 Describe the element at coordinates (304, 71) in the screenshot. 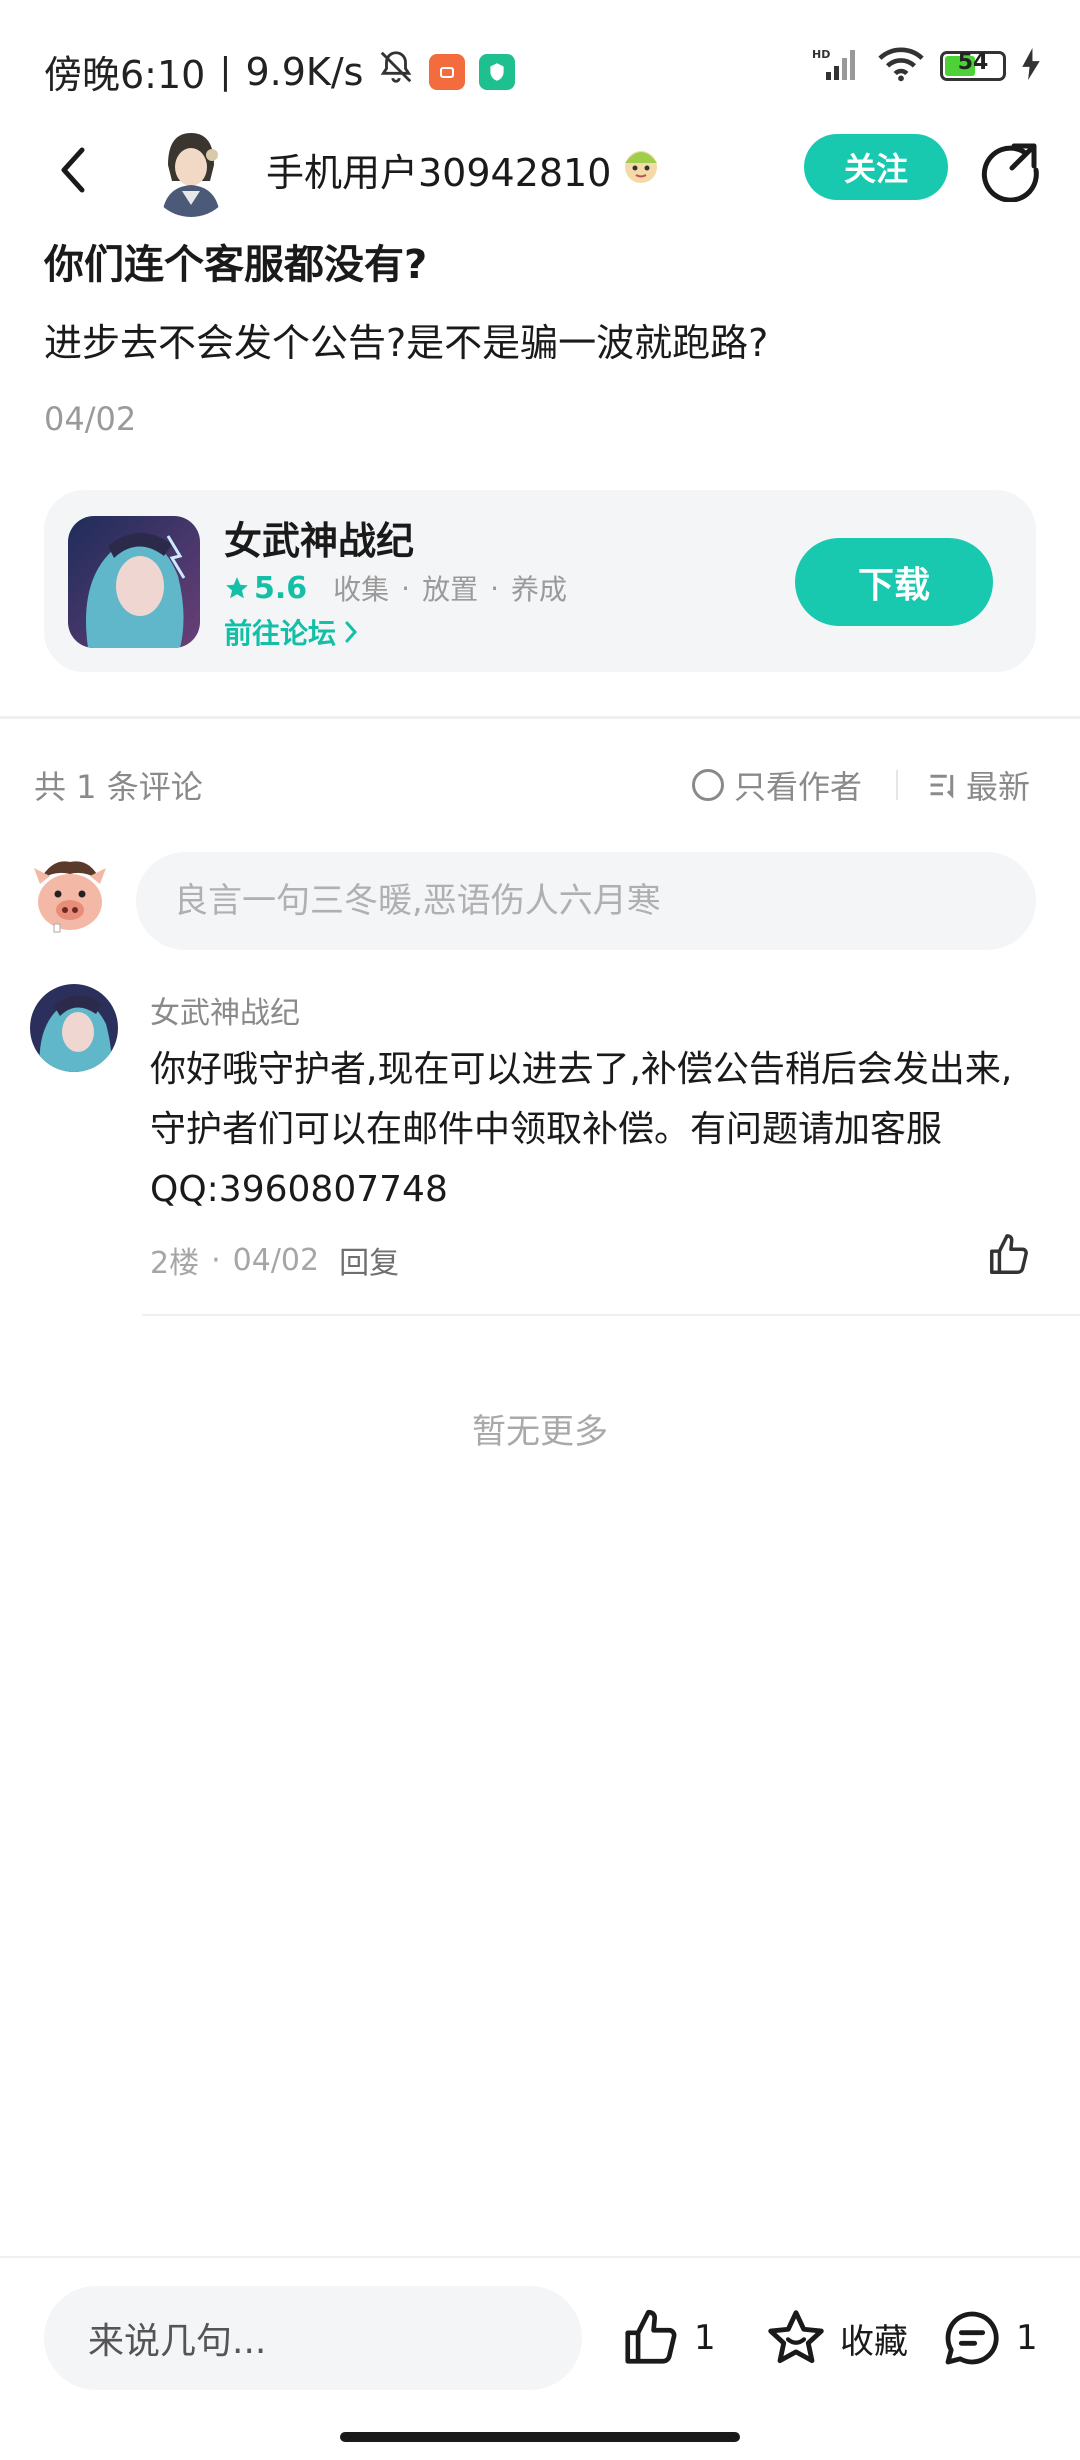

I see `network-speed: 9.9K/s` at that location.